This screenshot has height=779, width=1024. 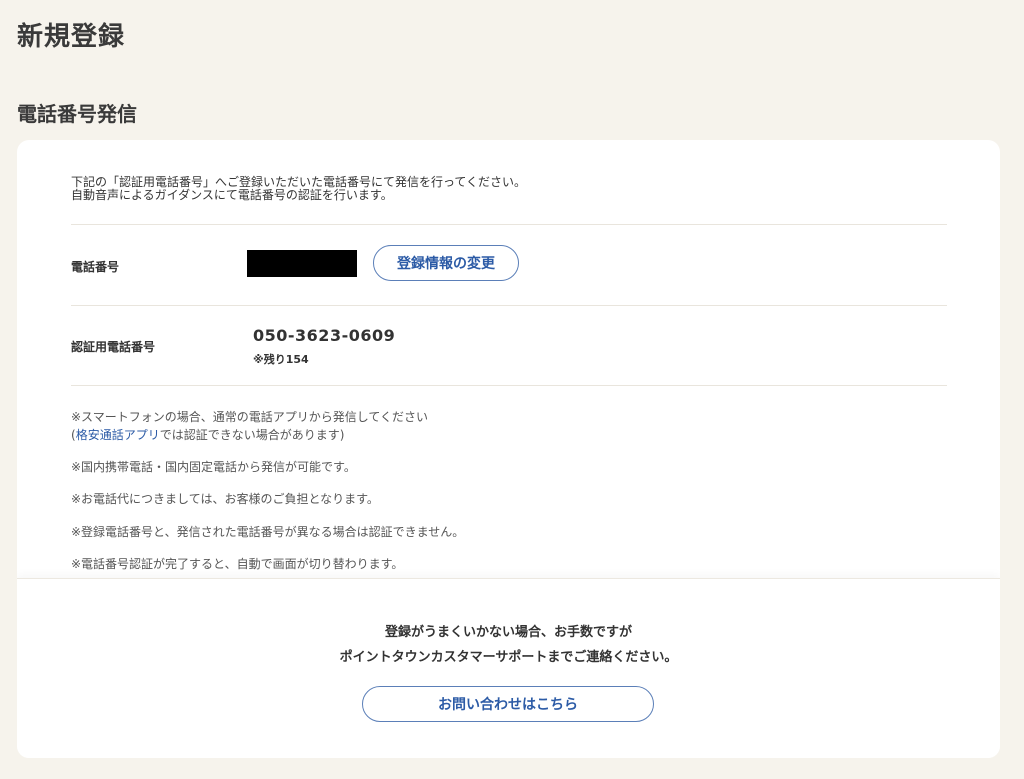 I want to click on remaining-count: ※残り154, so click(x=281, y=359).